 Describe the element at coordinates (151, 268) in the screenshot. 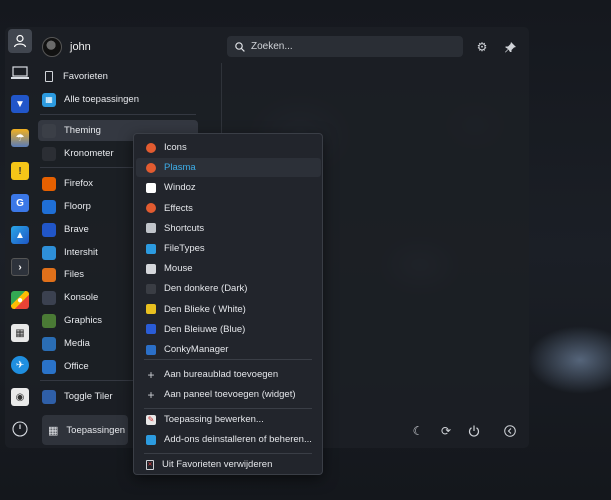

I see `mouse-icon` at that location.